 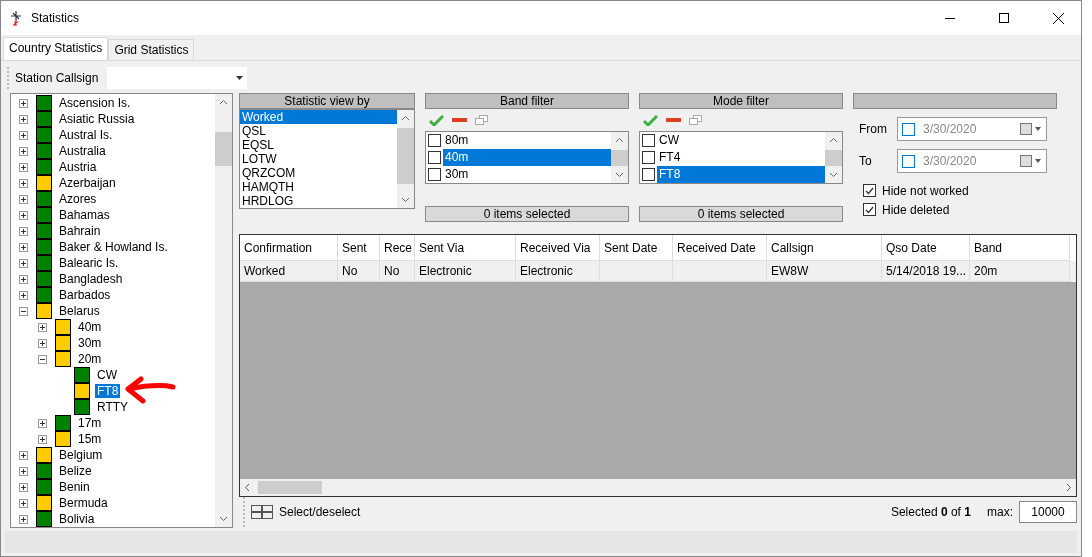 What do you see at coordinates (95, 103) in the screenshot?
I see `tree-item: Ascension Is.` at bounding box center [95, 103].